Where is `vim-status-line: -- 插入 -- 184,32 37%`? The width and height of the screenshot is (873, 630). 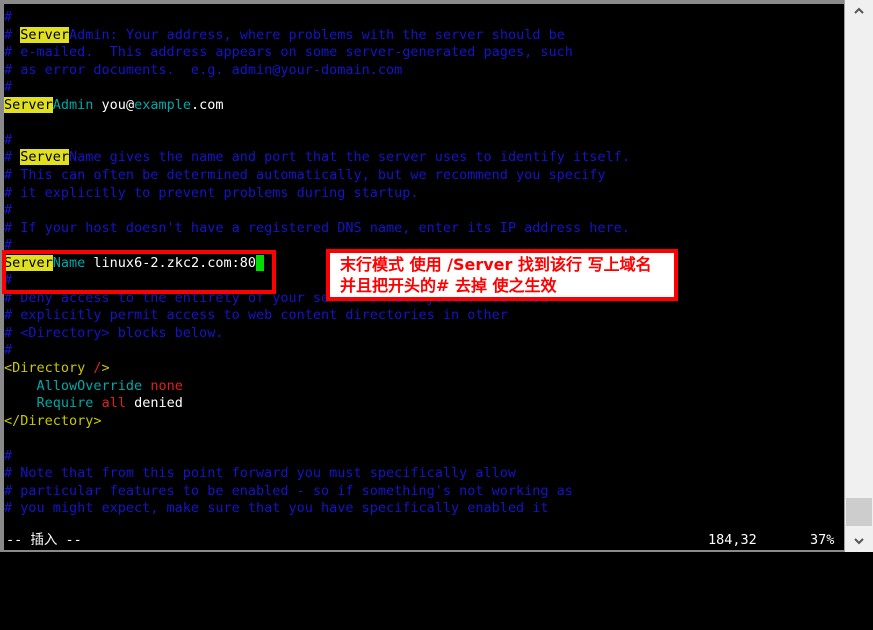 vim-status-line: -- 插入 -- 184,32 37% is located at coordinates (424, 540).